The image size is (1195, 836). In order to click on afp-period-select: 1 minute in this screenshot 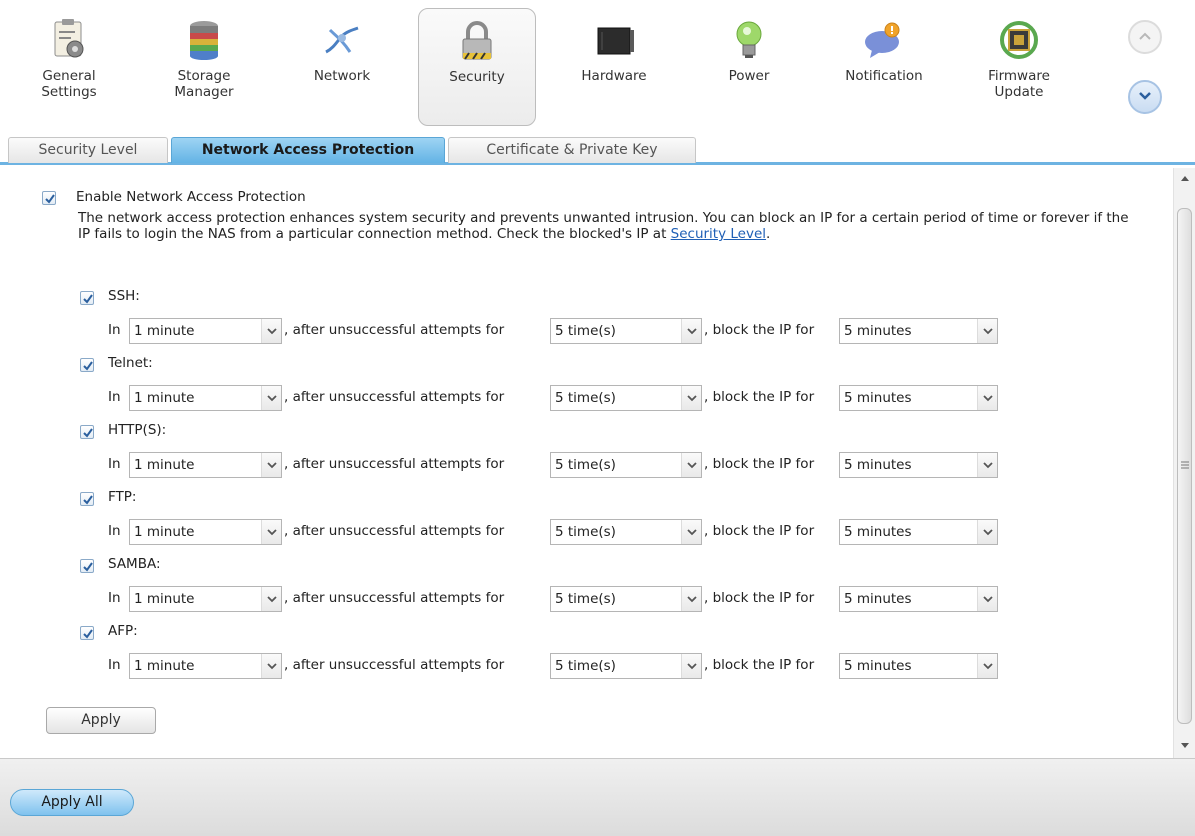, I will do `click(205, 666)`.